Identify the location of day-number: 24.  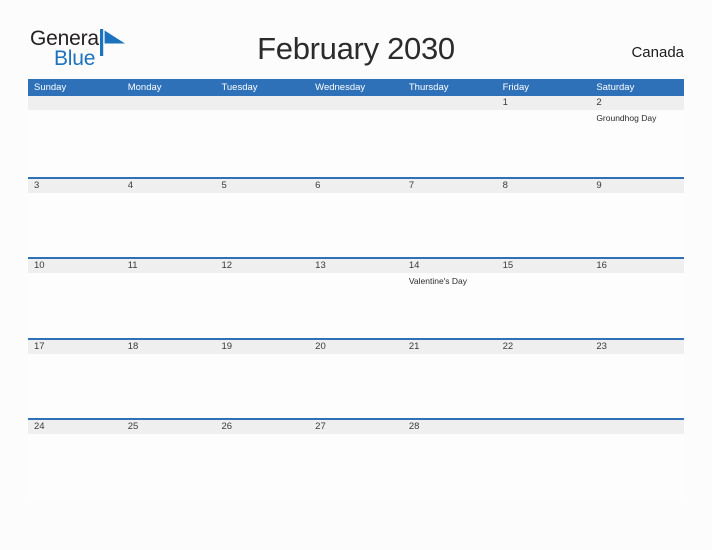
(39, 426).